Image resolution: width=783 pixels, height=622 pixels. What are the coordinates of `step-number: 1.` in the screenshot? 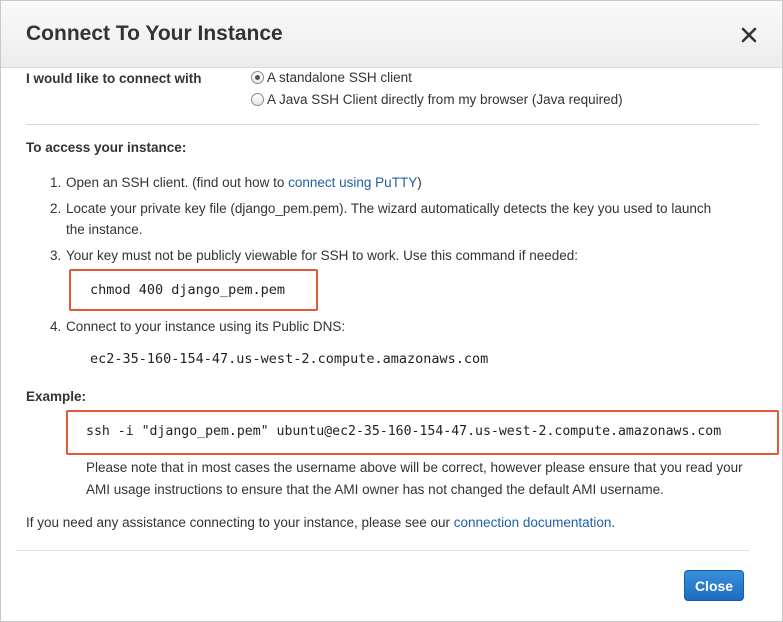 It's located at (56, 182).